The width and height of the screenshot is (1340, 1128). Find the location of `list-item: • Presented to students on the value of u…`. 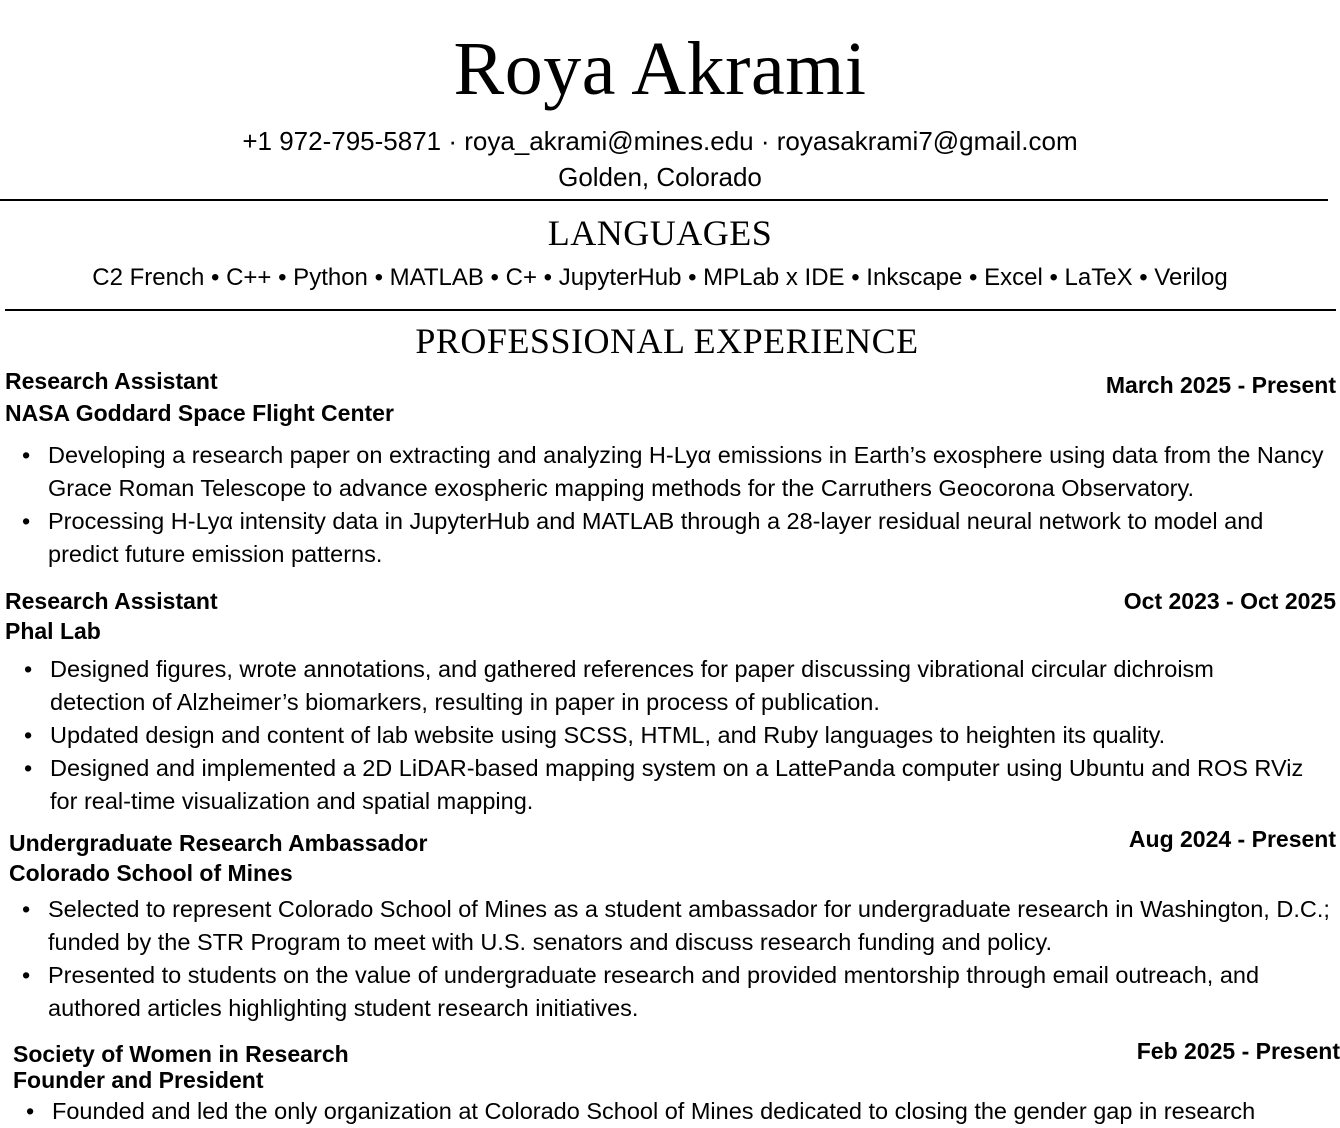

list-item: • Presented to students on the value of u… is located at coordinates (641, 991).